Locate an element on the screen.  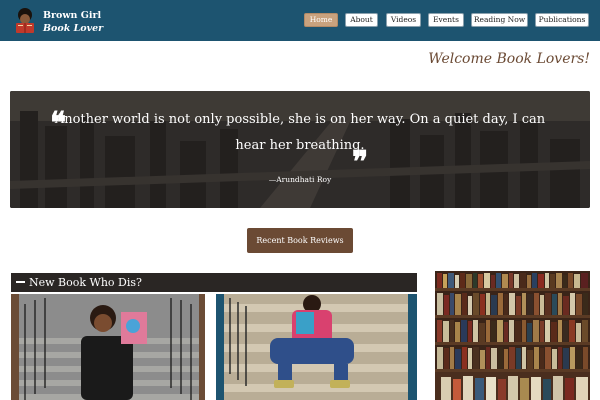
section-title: New Book Who Dis? is located at coordinates (85, 282).